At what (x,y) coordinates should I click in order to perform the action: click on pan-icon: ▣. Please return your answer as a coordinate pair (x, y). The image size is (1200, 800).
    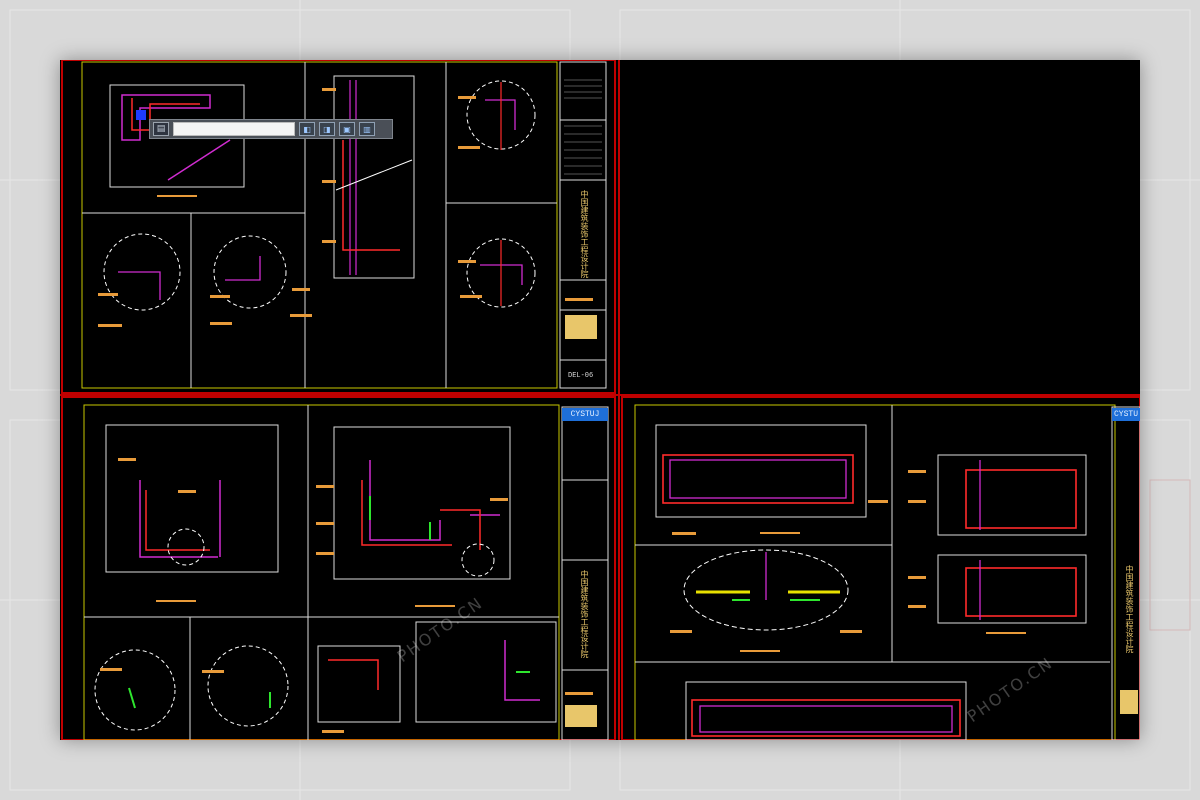
    Looking at the image, I should click on (347, 129).